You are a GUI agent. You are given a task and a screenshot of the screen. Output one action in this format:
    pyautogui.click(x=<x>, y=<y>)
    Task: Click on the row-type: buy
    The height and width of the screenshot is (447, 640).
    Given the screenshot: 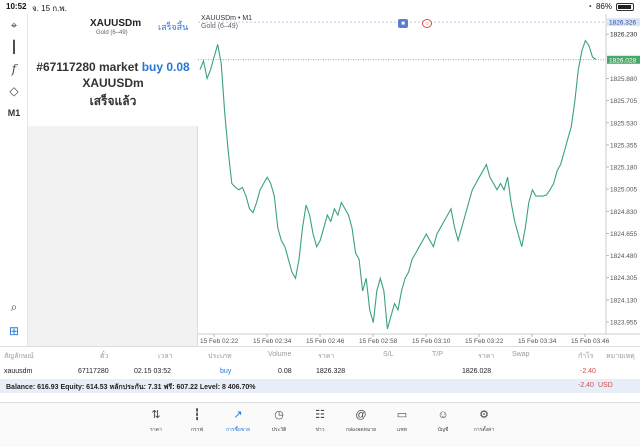 What is the action you would take?
    pyautogui.click(x=226, y=371)
    